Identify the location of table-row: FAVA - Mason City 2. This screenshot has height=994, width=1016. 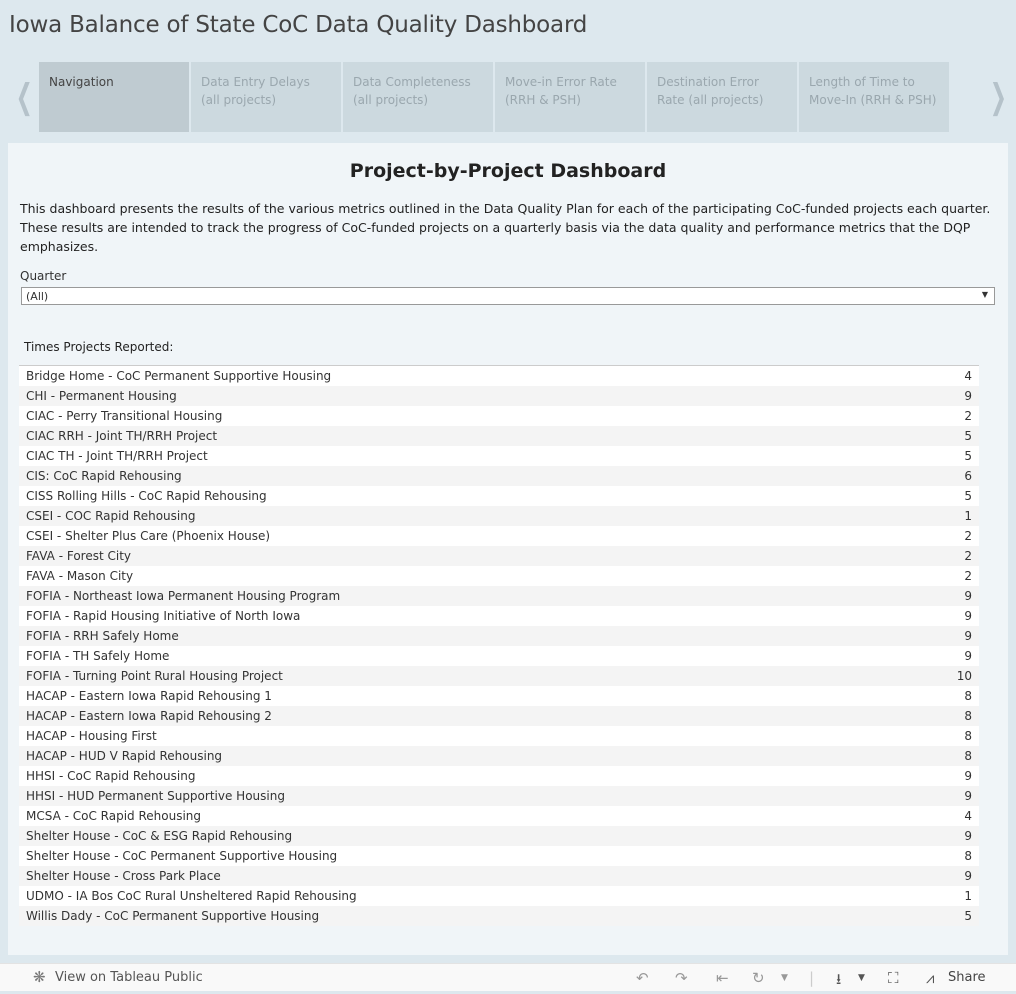
(499, 576).